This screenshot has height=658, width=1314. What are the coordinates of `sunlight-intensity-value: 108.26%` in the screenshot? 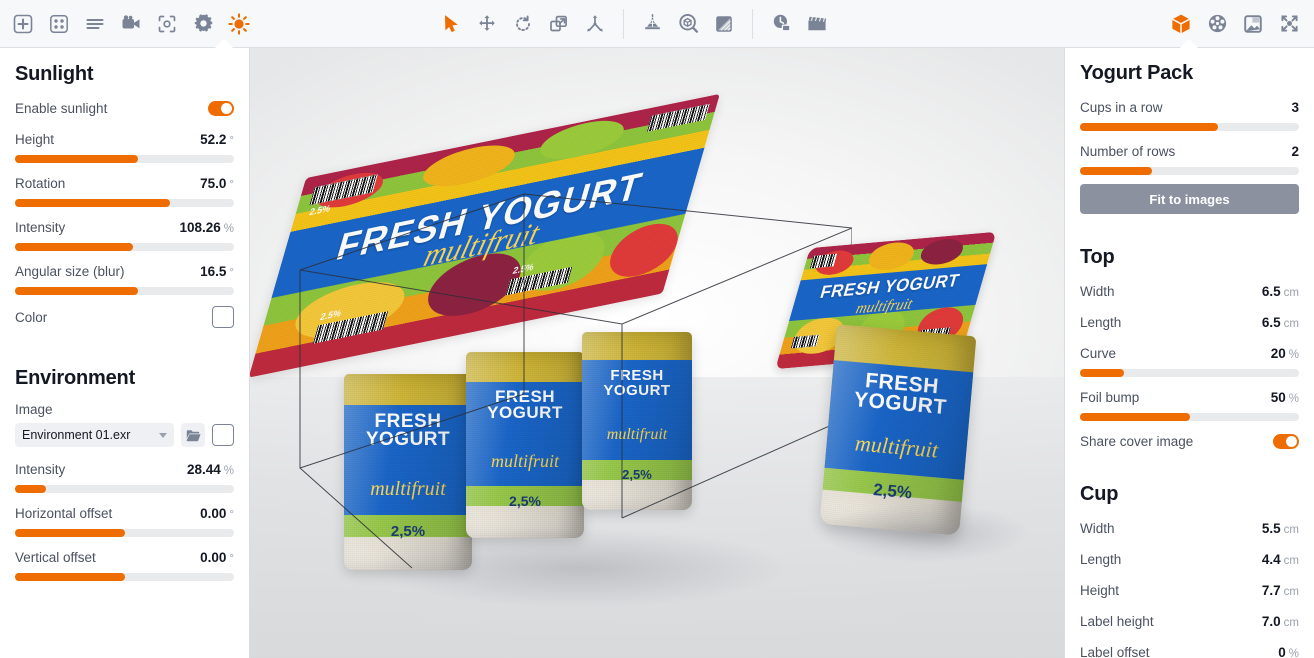 It's located at (206, 227).